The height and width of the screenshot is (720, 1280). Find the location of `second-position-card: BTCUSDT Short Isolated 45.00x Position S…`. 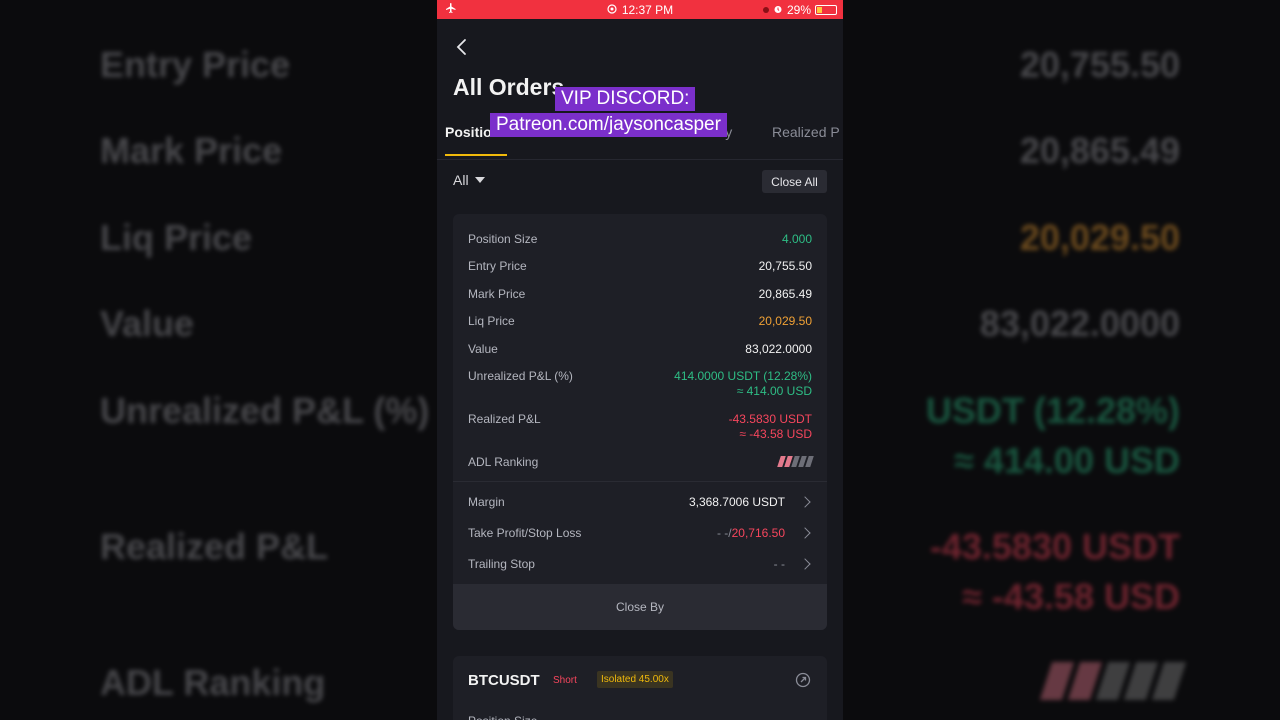

second-position-card: BTCUSDT Short Isolated 45.00x Position S… is located at coordinates (640, 688).